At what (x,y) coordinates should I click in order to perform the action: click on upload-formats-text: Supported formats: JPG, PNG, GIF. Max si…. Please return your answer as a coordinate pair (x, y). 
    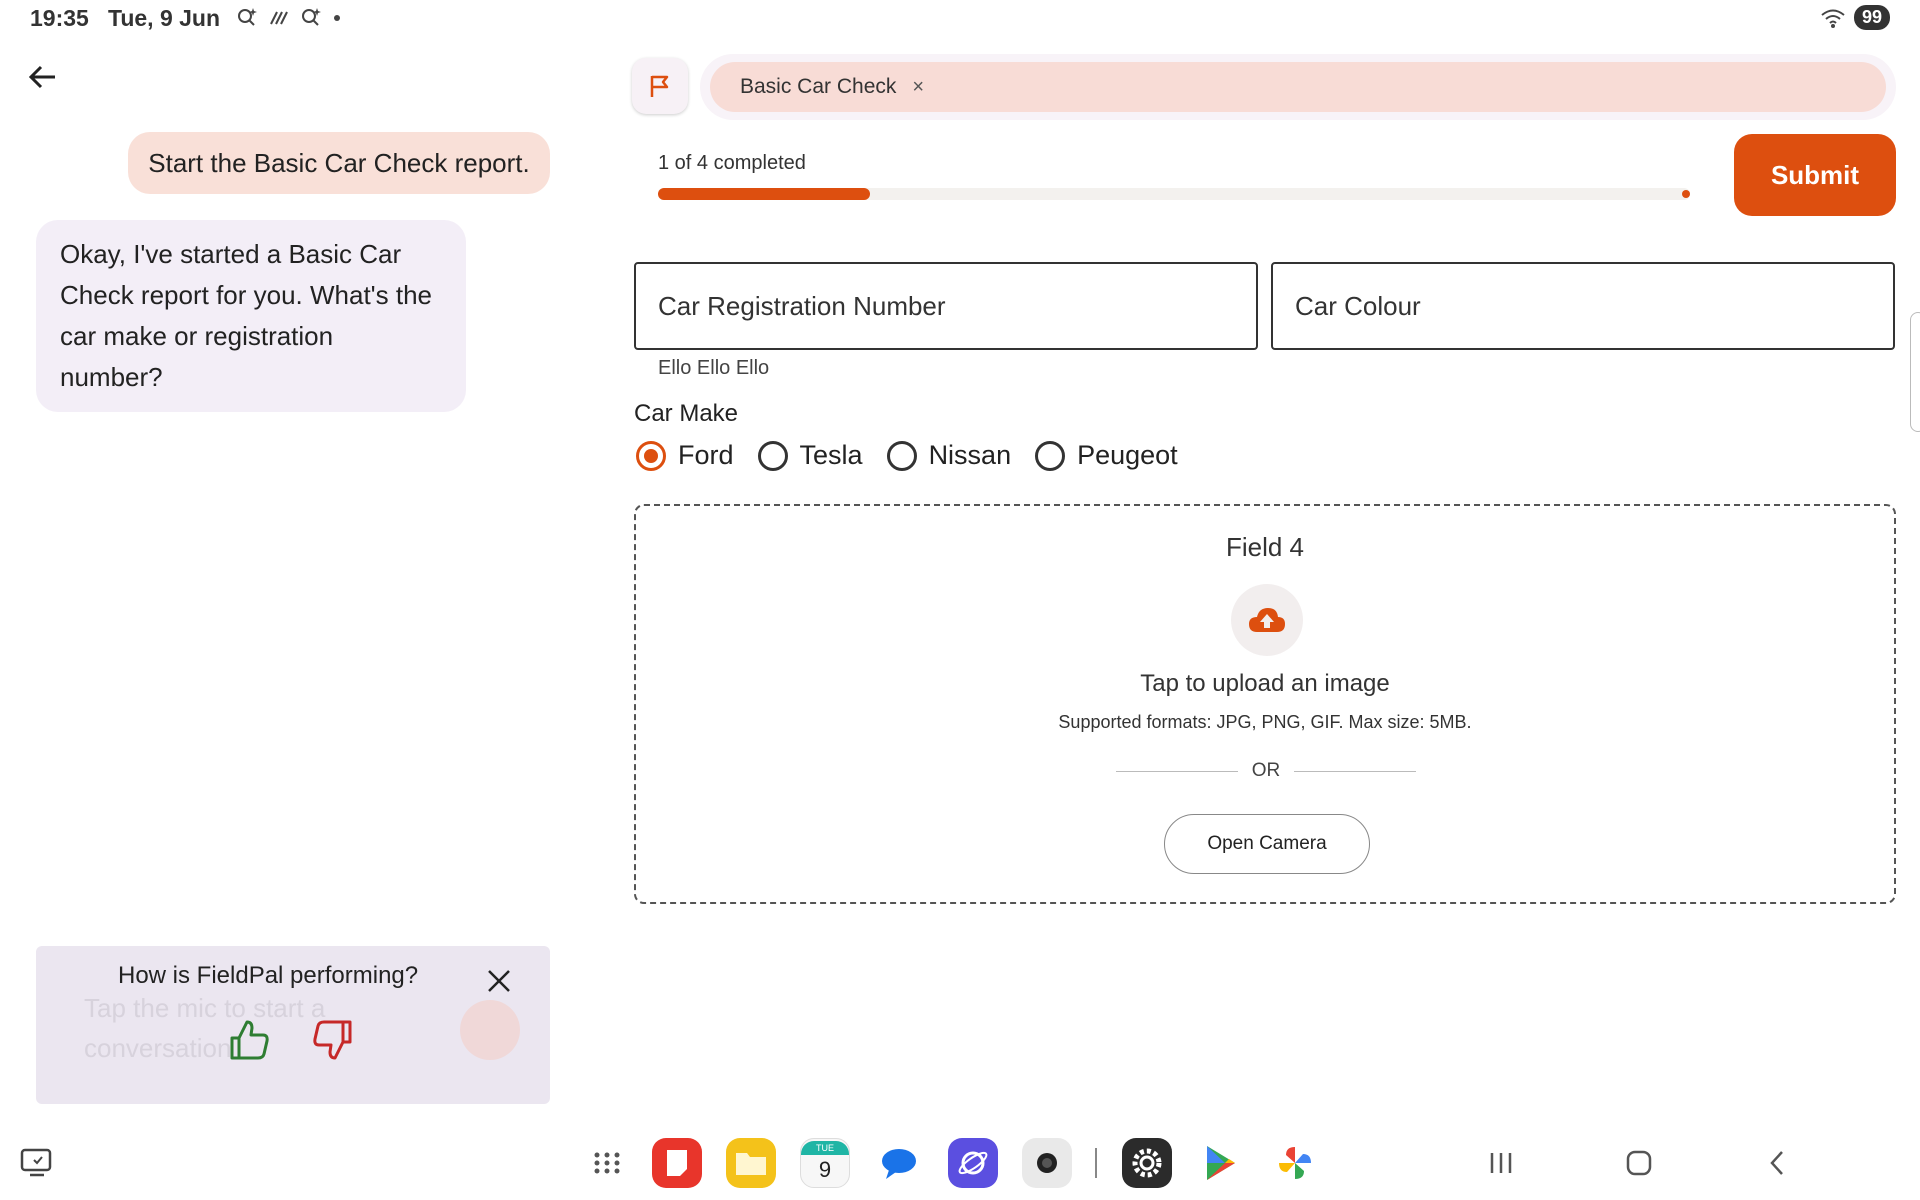
    Looking at the image, I should click on (1265, 722).